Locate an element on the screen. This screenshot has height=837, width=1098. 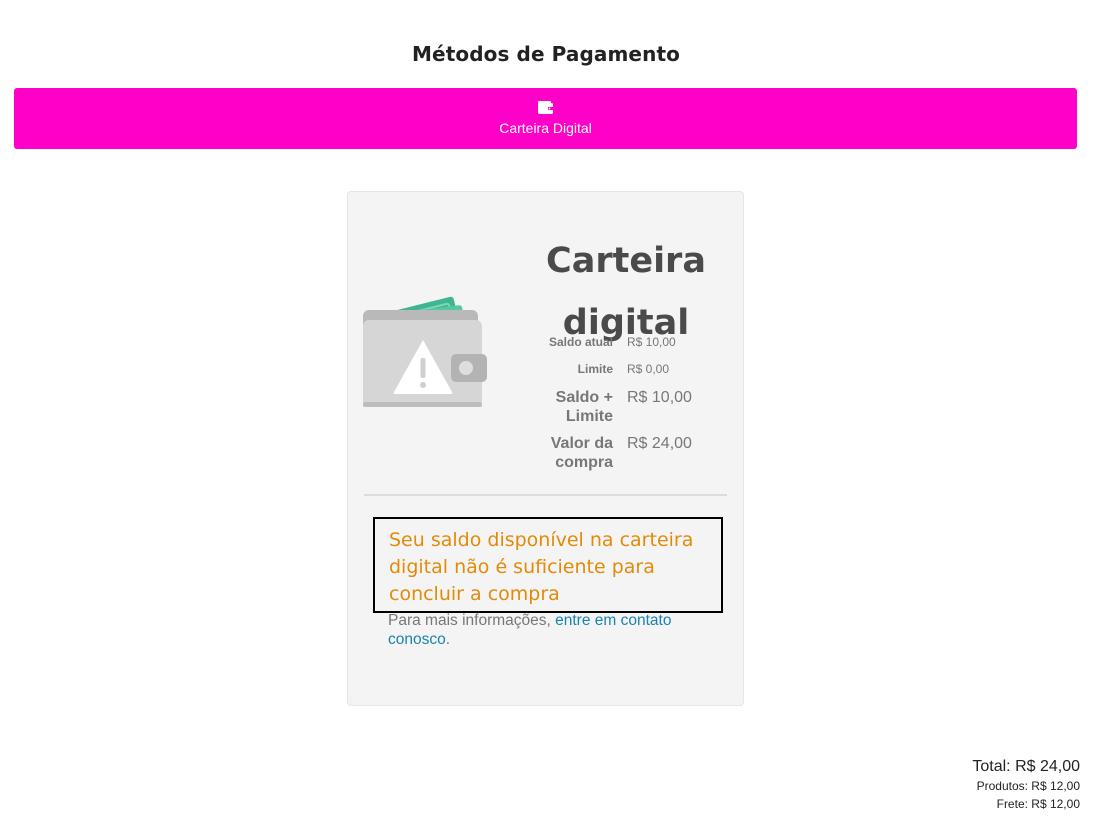
page-title: Métodos de Pagamento is located at coordinates (546, 54).